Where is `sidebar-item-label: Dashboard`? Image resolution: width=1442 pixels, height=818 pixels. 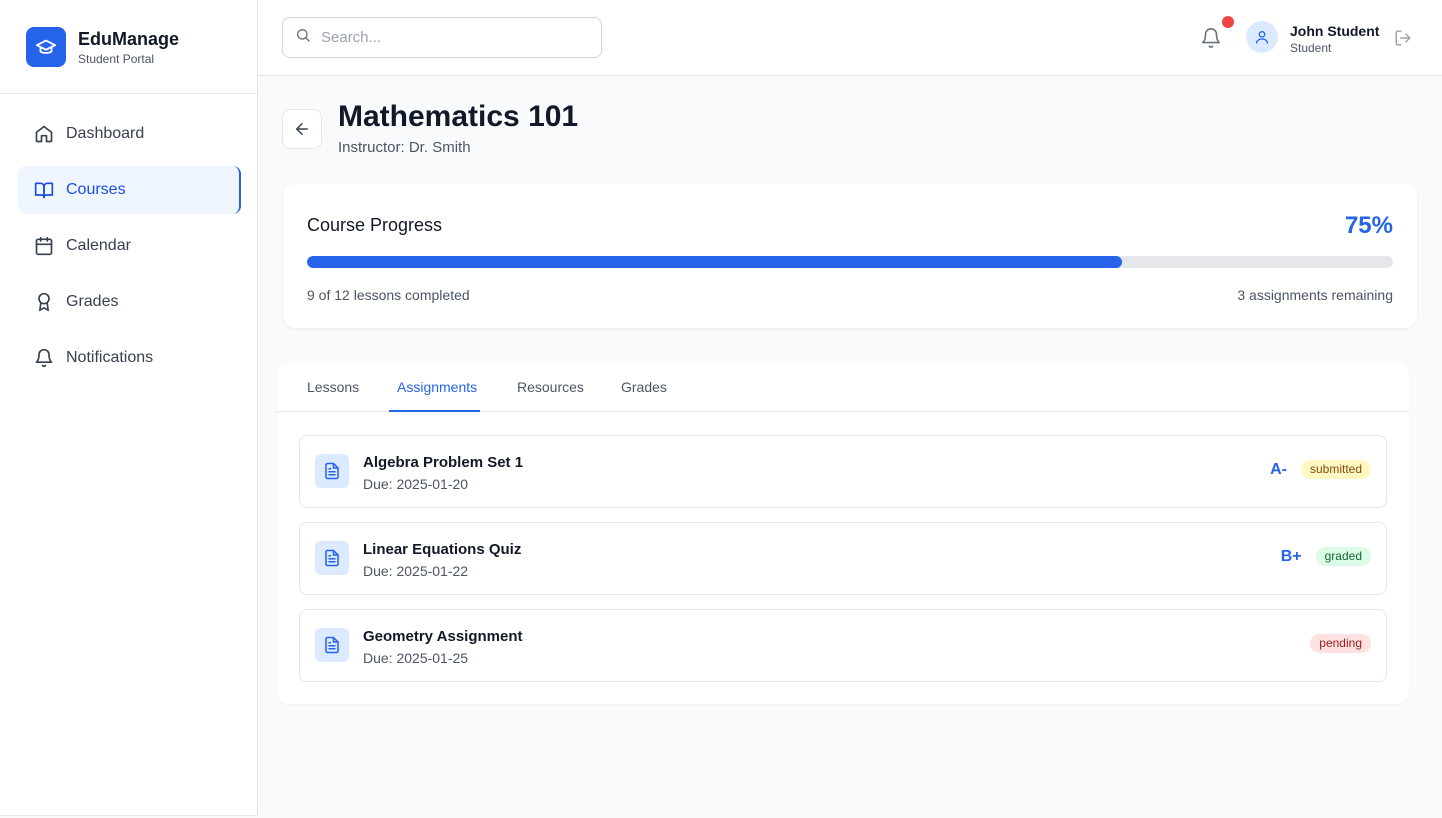 sidebar-item-label: Dashboard is located at coordinates (105, 133).